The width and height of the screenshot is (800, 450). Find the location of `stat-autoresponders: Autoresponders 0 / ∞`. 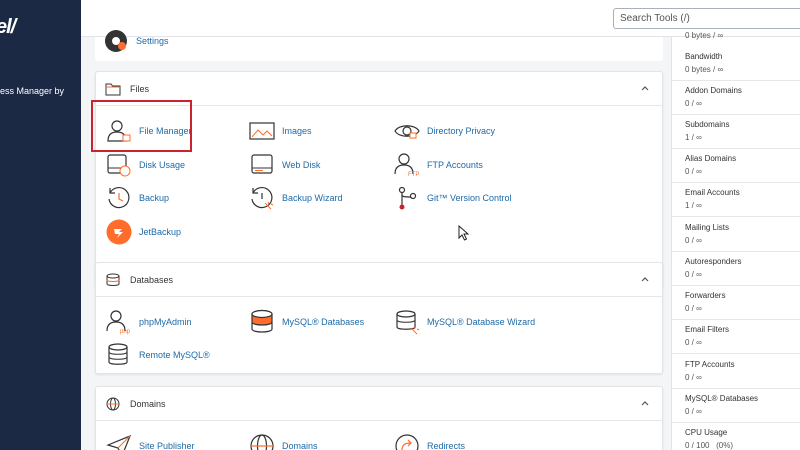

stat-autoresponders: Autoresponders 0 / ∞ is located at coordinates (736, 269).